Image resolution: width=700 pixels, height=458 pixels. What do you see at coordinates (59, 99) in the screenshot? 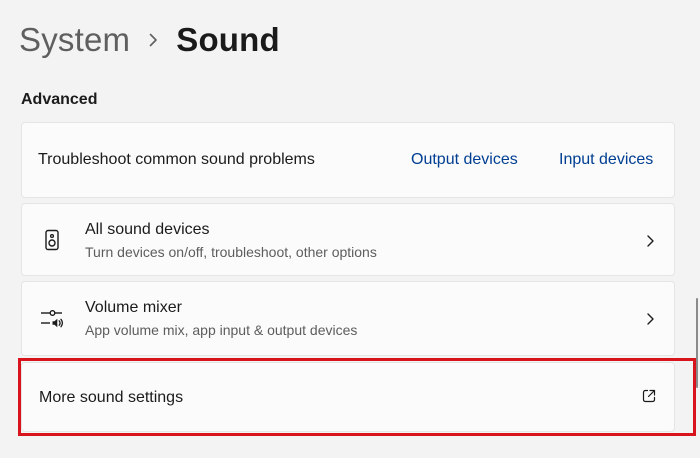
I see `section-title-advanced: Advanced` at bounding box center [59, 99].